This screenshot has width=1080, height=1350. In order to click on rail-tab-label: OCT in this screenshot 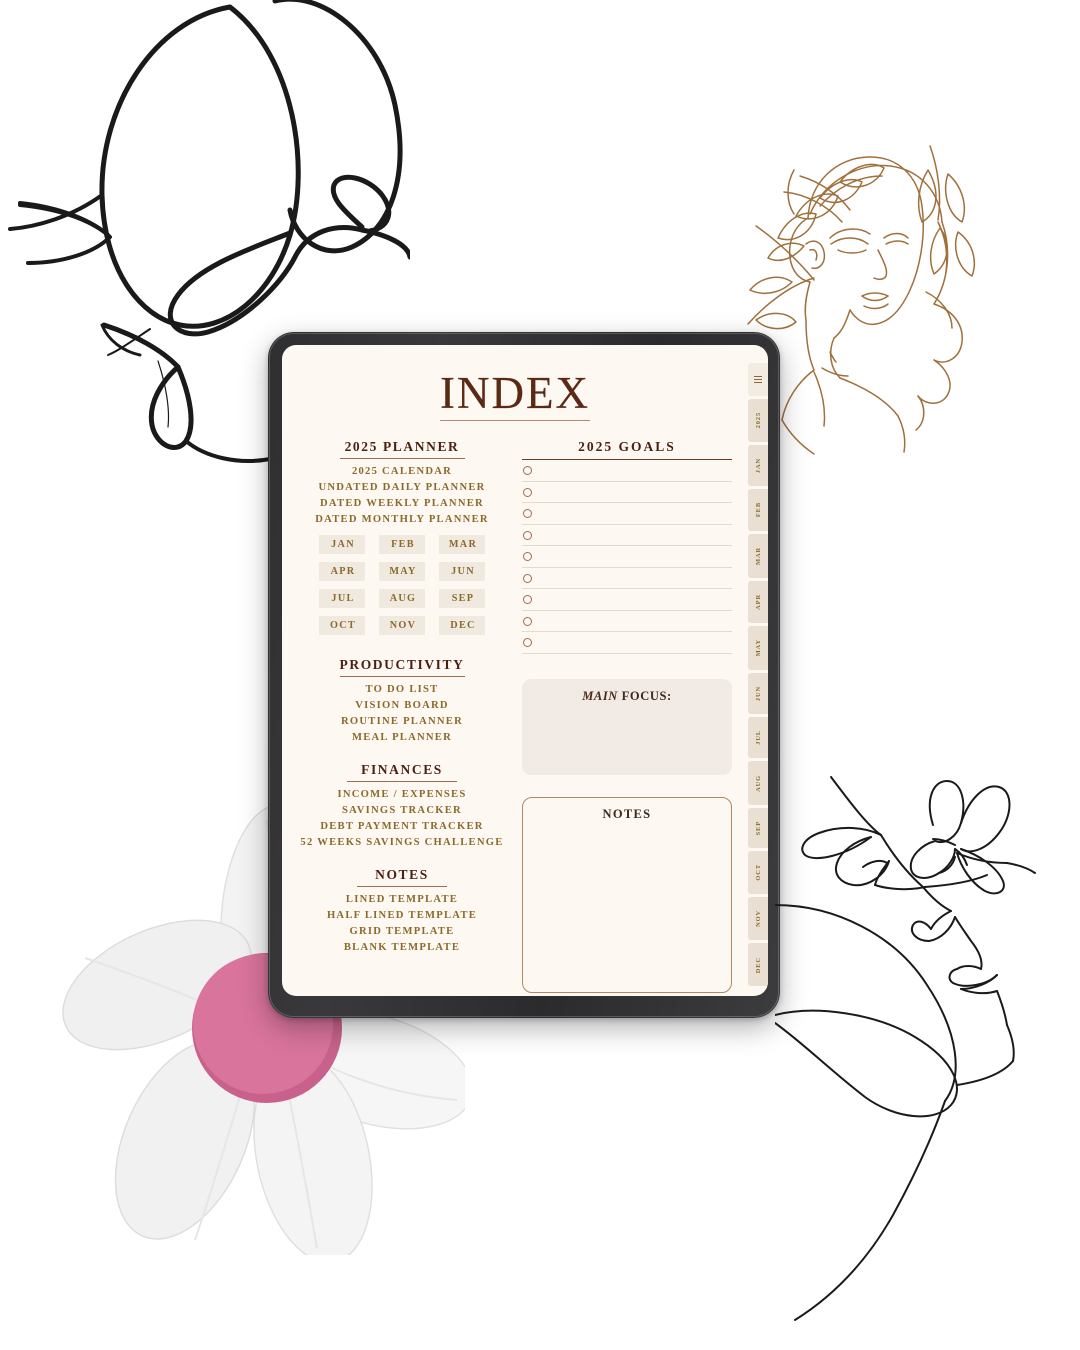, I will do `click(758, 873)`.